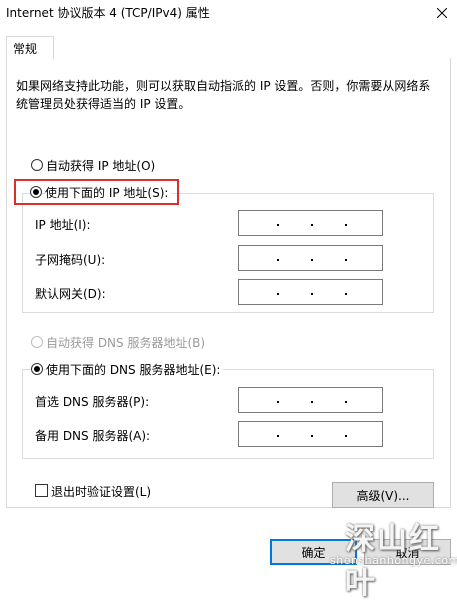 The image size is (457, 602). Describe the element at coordinates (108, 192) in the screenshot. I see `manual-ip-label: 使用下面的 IP 地址(S):` at that location.